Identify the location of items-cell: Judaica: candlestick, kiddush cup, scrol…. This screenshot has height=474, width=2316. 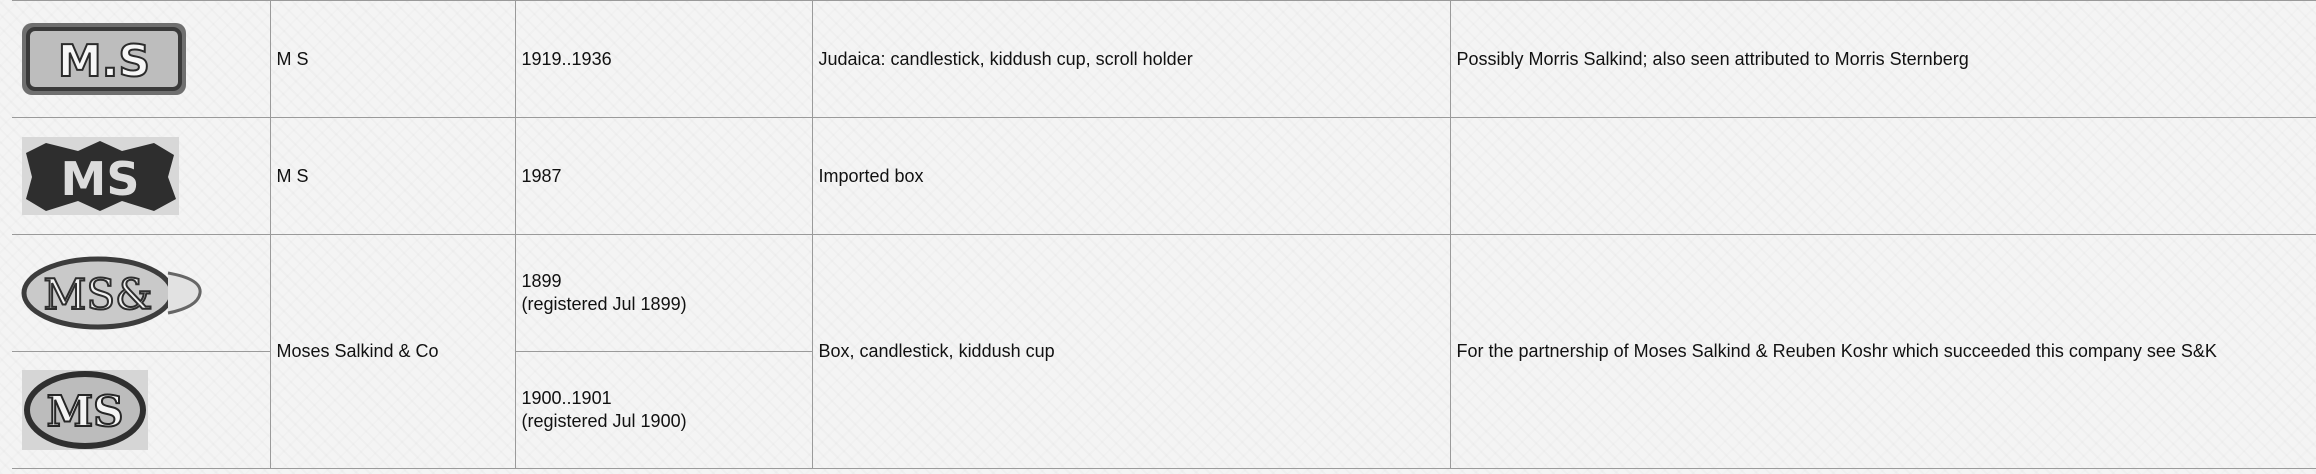
(1131, 59).